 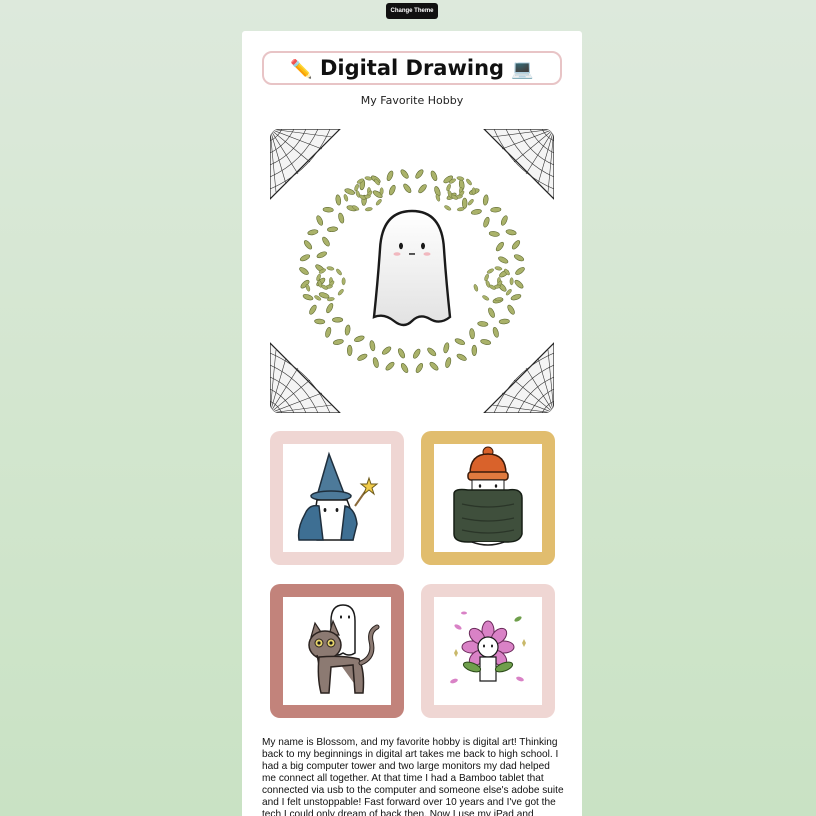 I want to click on gallery-thumb-flower, so click(x=488, y=651).